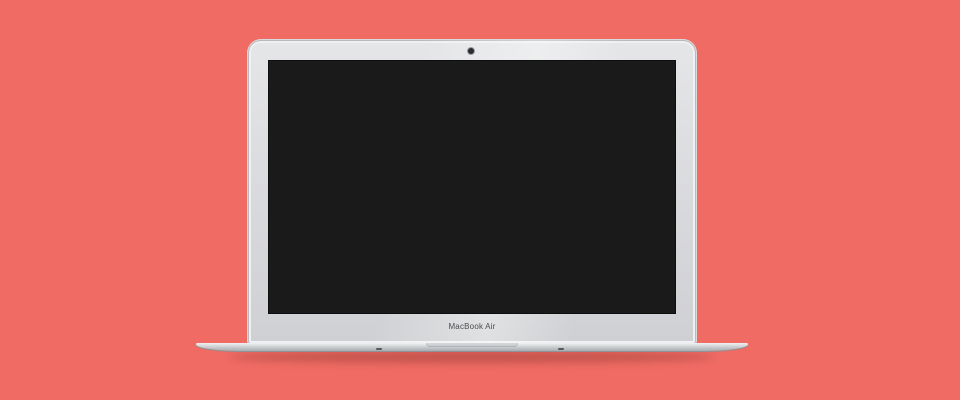  I want to click on foot-right, so click(561, 349).